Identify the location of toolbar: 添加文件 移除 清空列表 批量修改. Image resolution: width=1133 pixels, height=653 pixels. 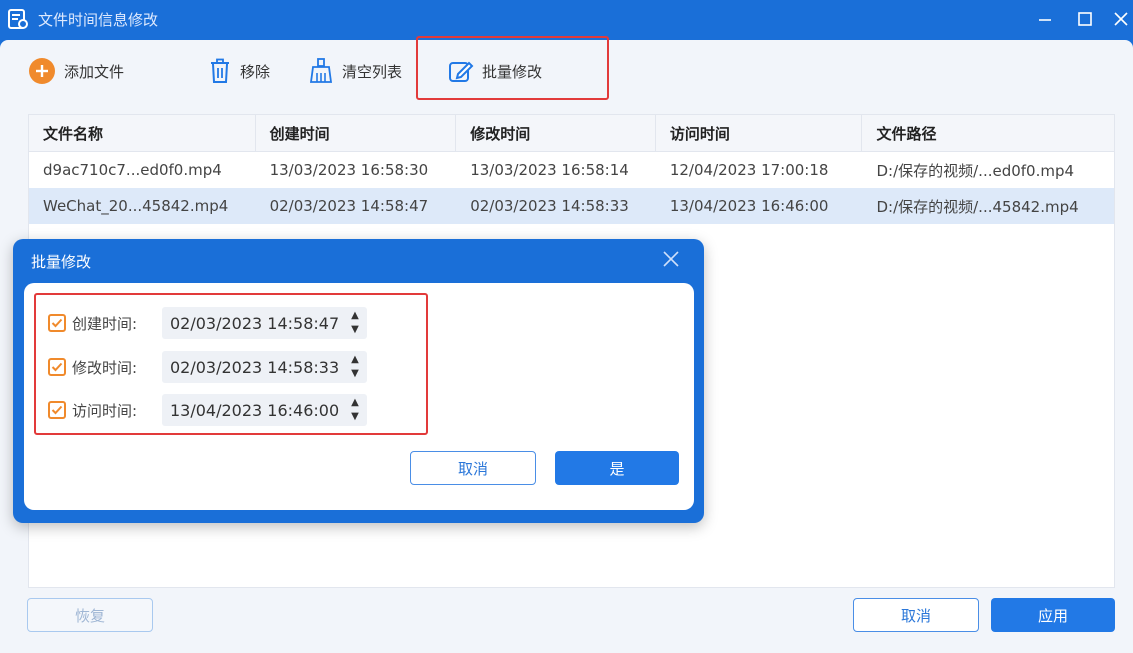
(566, 69).